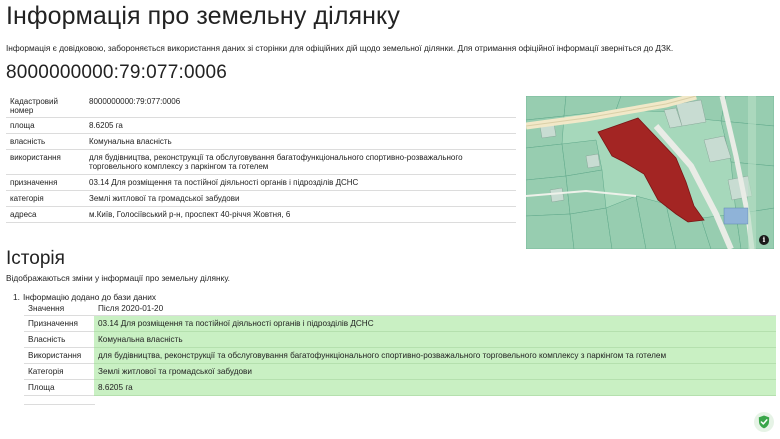 Image resolution: width=780 pixels, height=439 pixels. Describe the element at coordinates (45, 141) in the screenshot. I see `property-label: власність` at that location.